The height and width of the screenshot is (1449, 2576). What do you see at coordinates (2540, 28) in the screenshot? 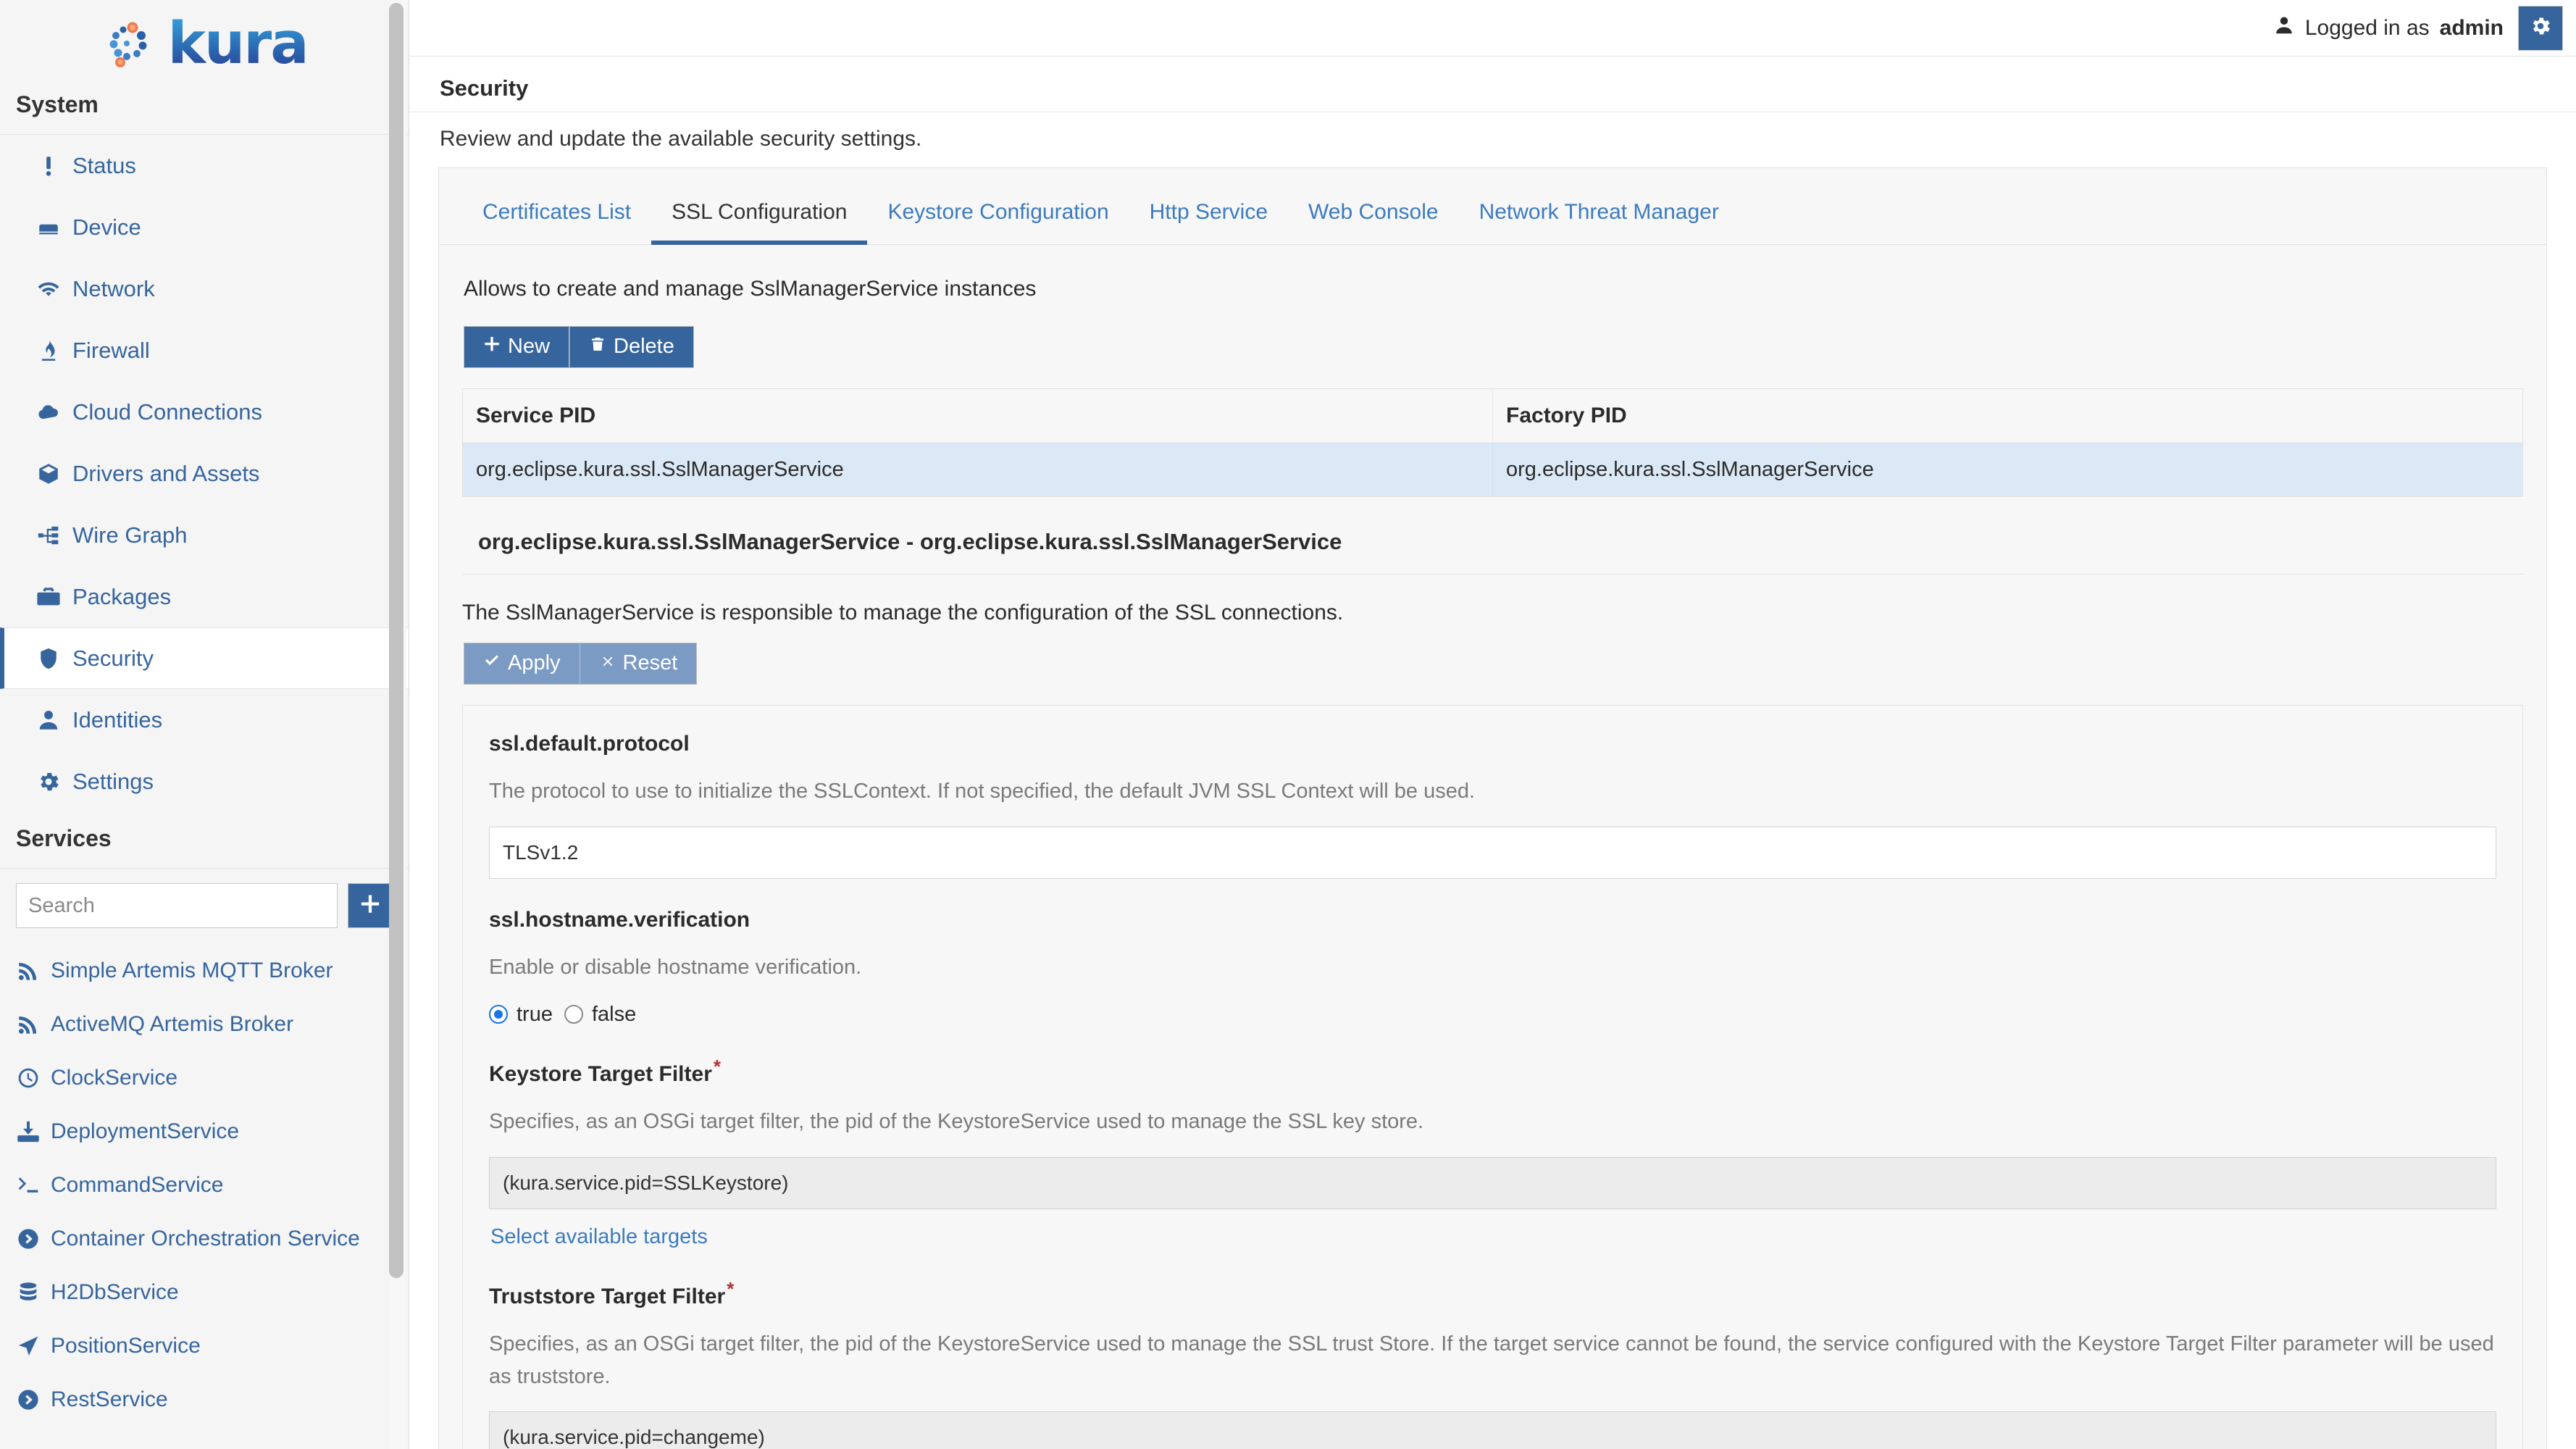
I see `settings-button` at bounding box center [2540, 28].